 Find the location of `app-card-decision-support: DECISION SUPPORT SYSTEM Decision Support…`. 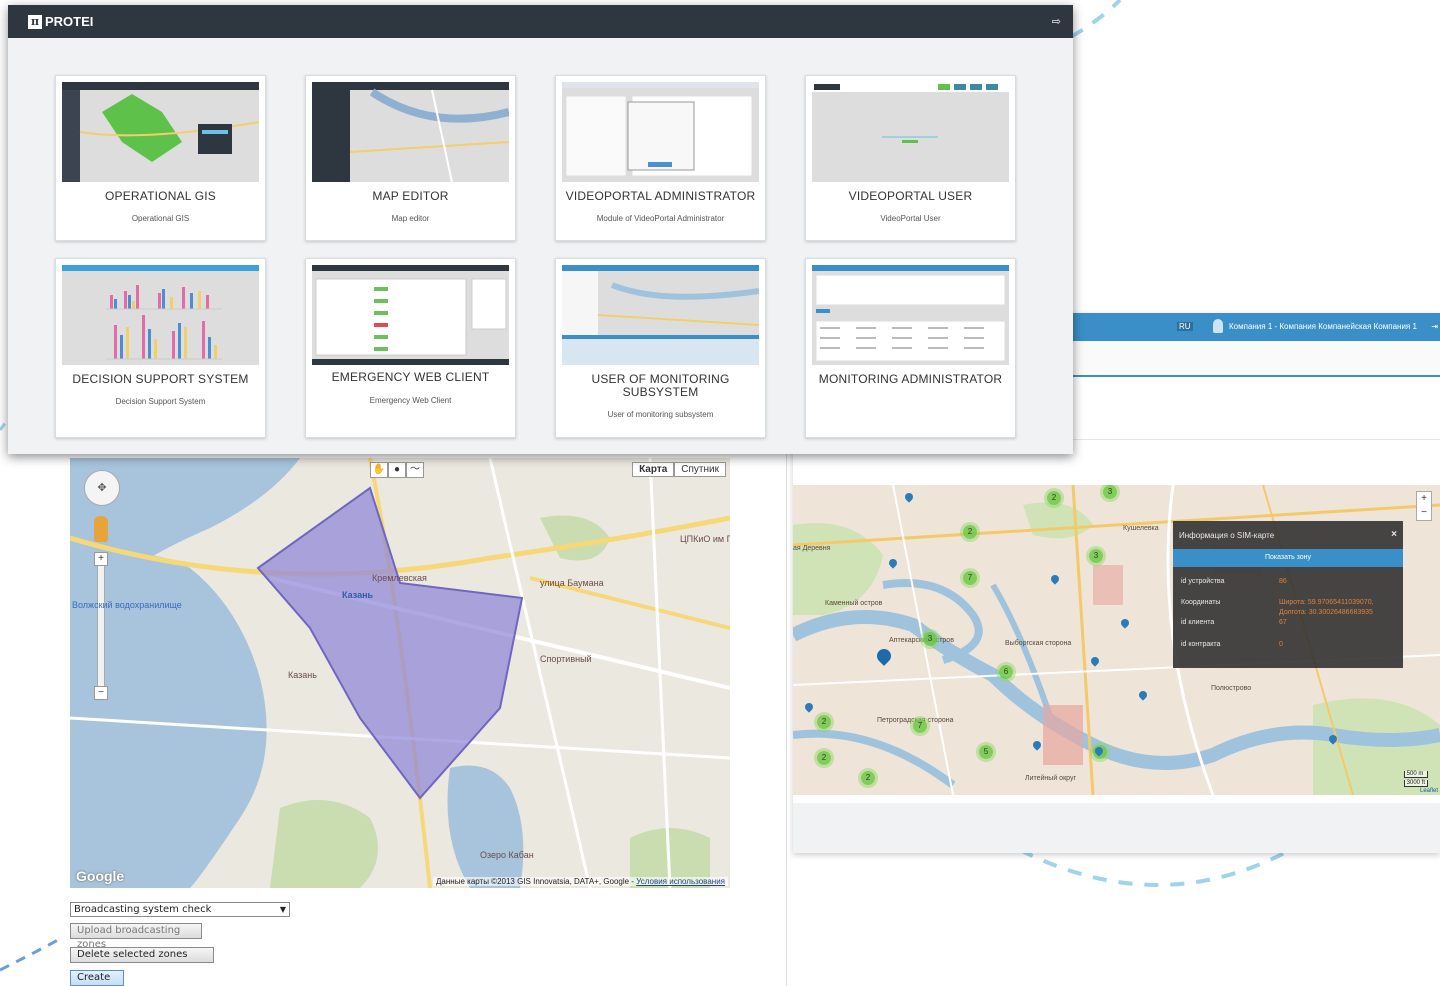

app-card-decision-support: DECISION SUPPORT SYSTEM Decision Support… is located at coordinates (160, 348).